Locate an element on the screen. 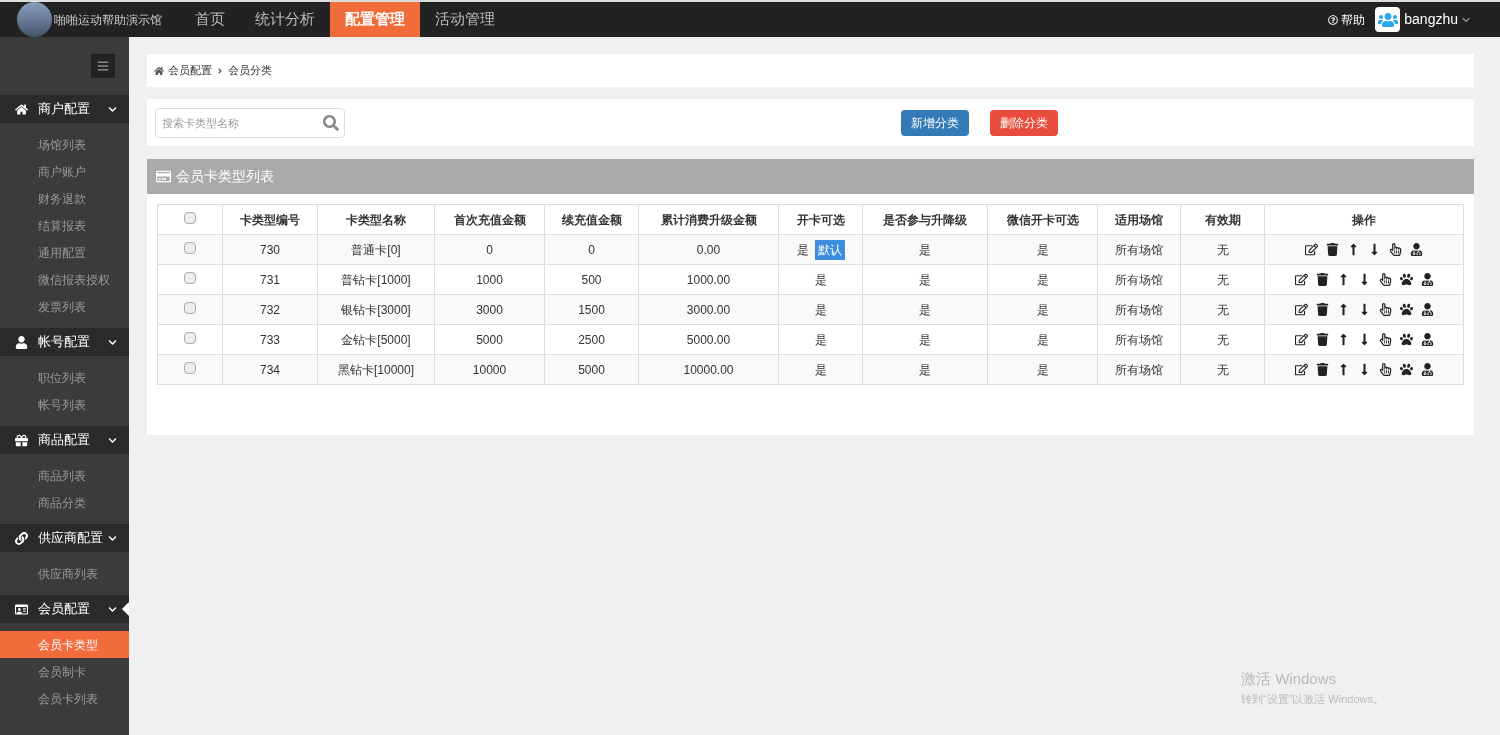 The width and height of the screenshot is (1500, 735). user-menu: bangzhu is located at coordinates (1437, 19).